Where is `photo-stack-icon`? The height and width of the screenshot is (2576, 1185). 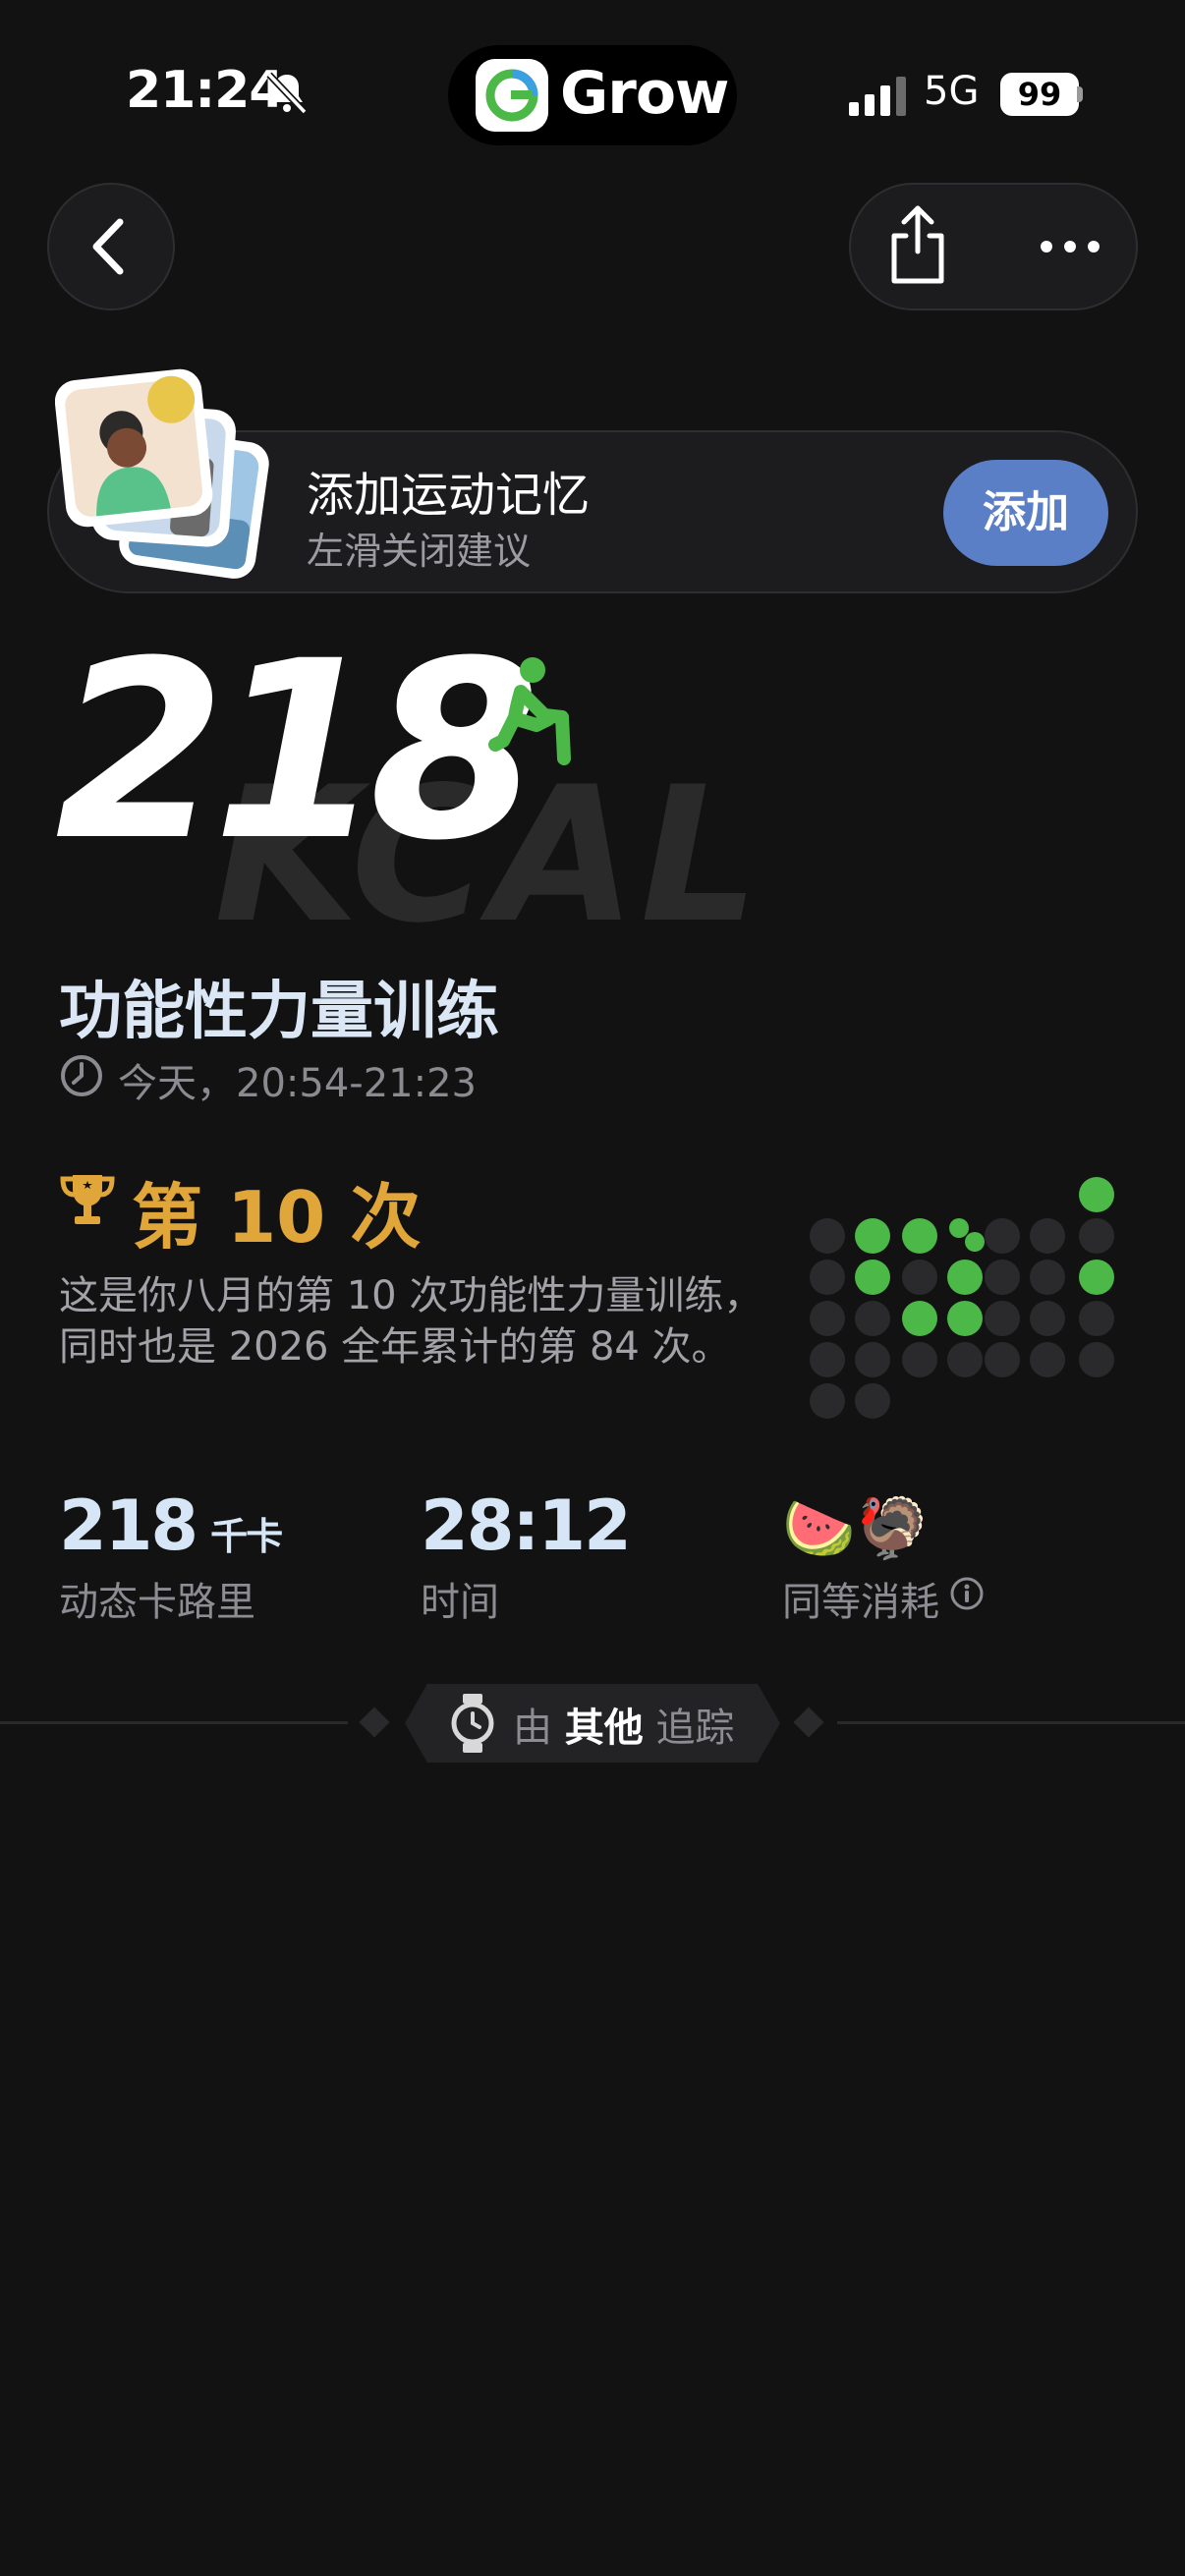
photo-stack-icon is located at coordinates (162, 473).